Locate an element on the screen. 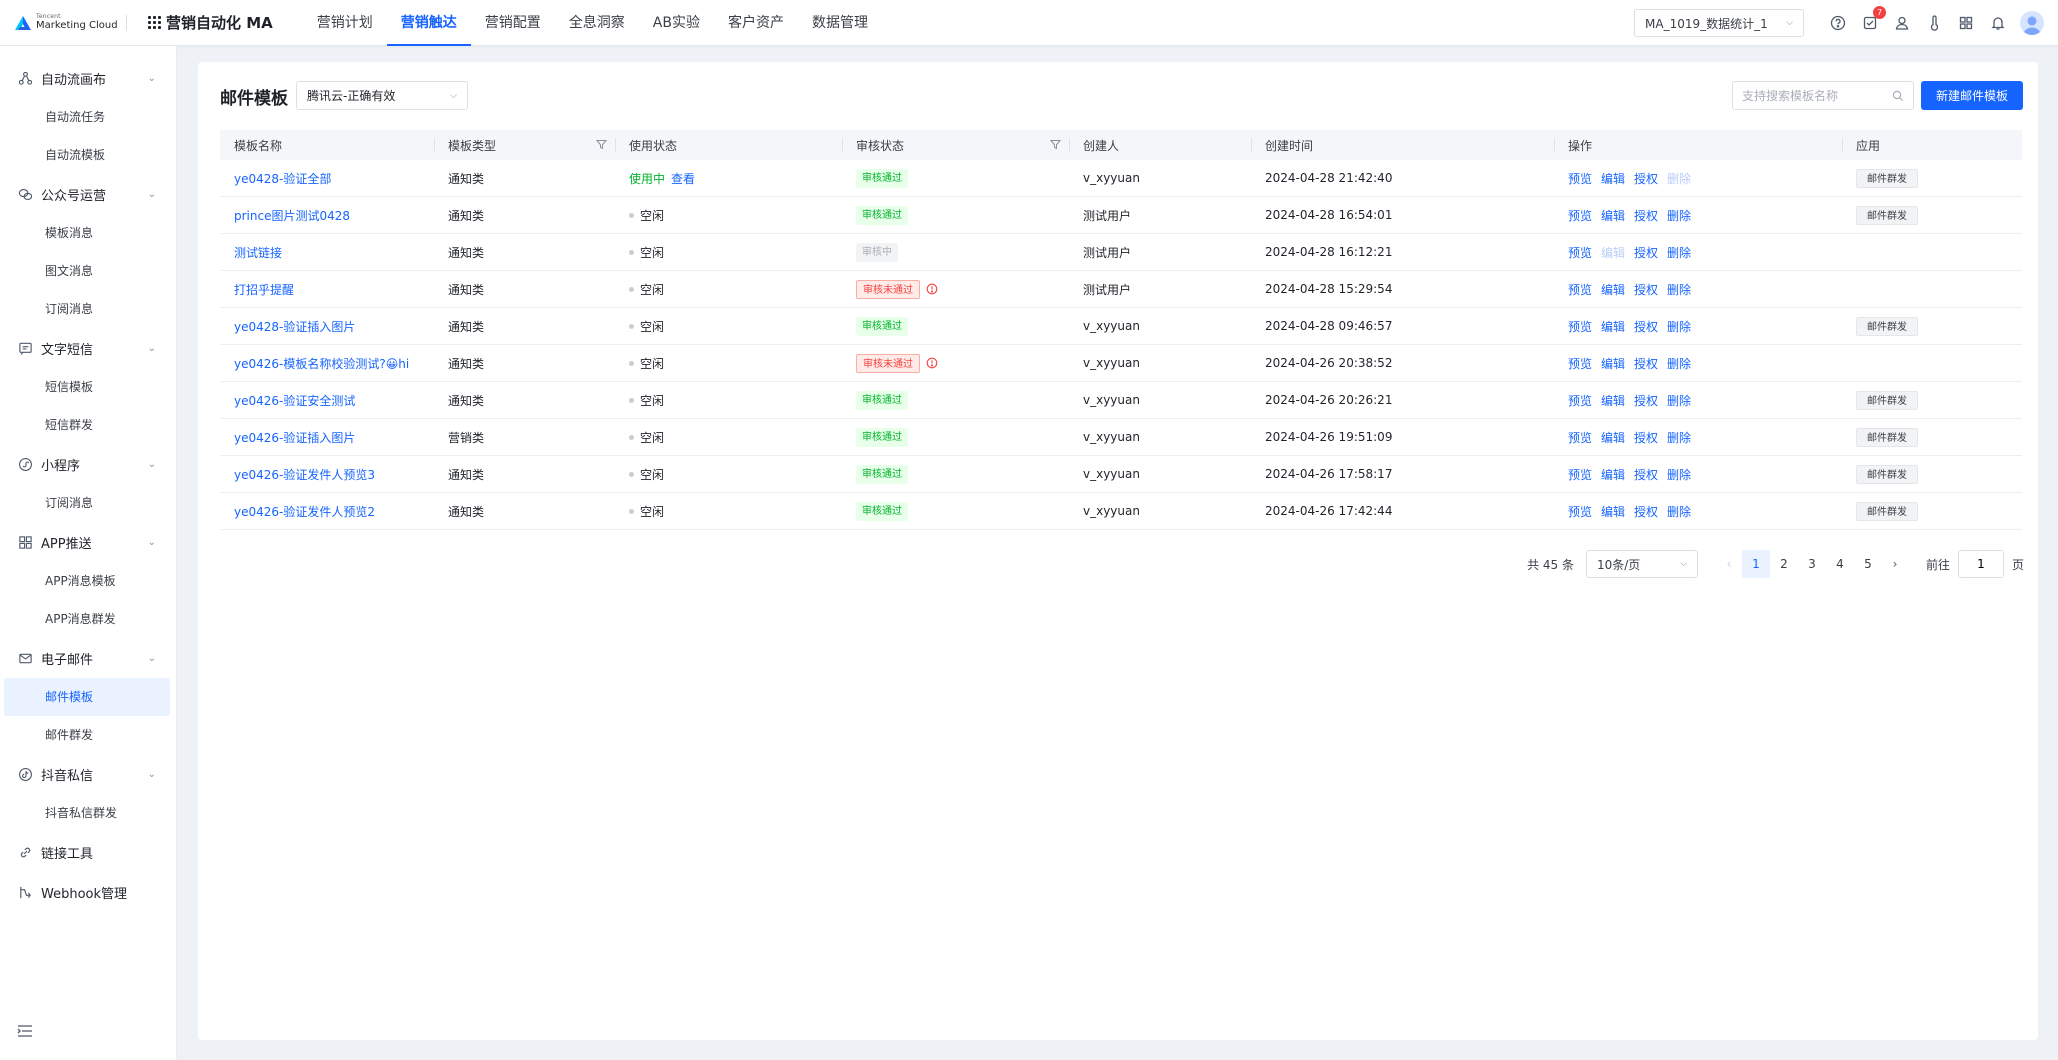  sidebar-item: APP消息群发 is located at coordinates (87, 619).